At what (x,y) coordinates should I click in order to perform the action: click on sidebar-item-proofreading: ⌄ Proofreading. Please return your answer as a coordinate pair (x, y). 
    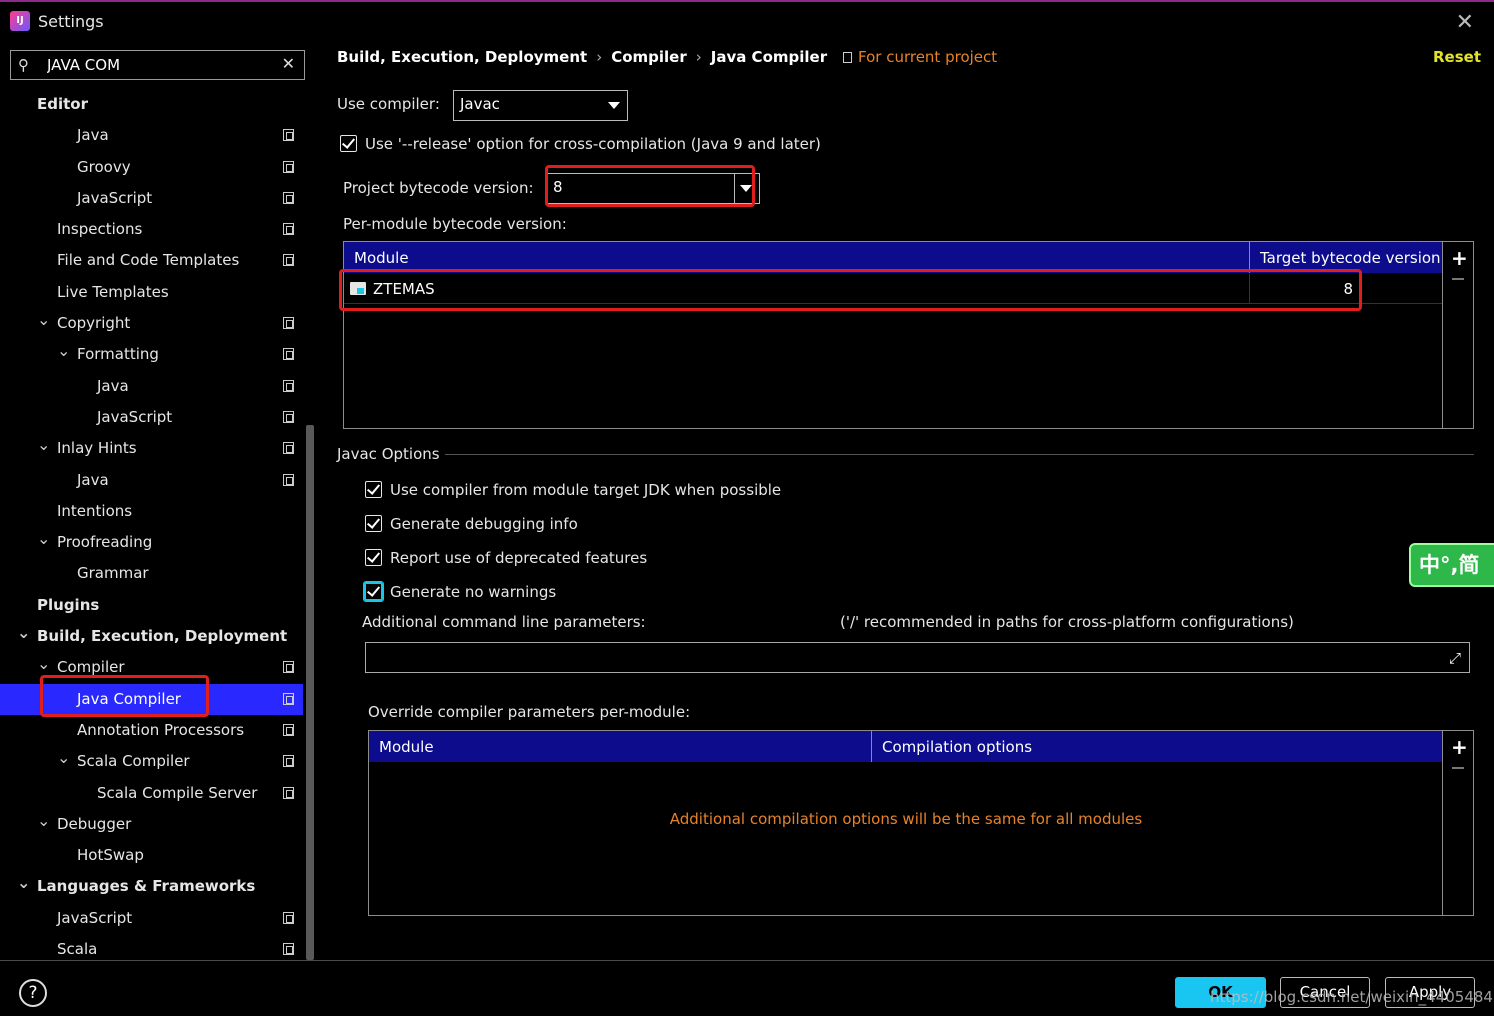
    Looking at the image, I should click on (151, 542).